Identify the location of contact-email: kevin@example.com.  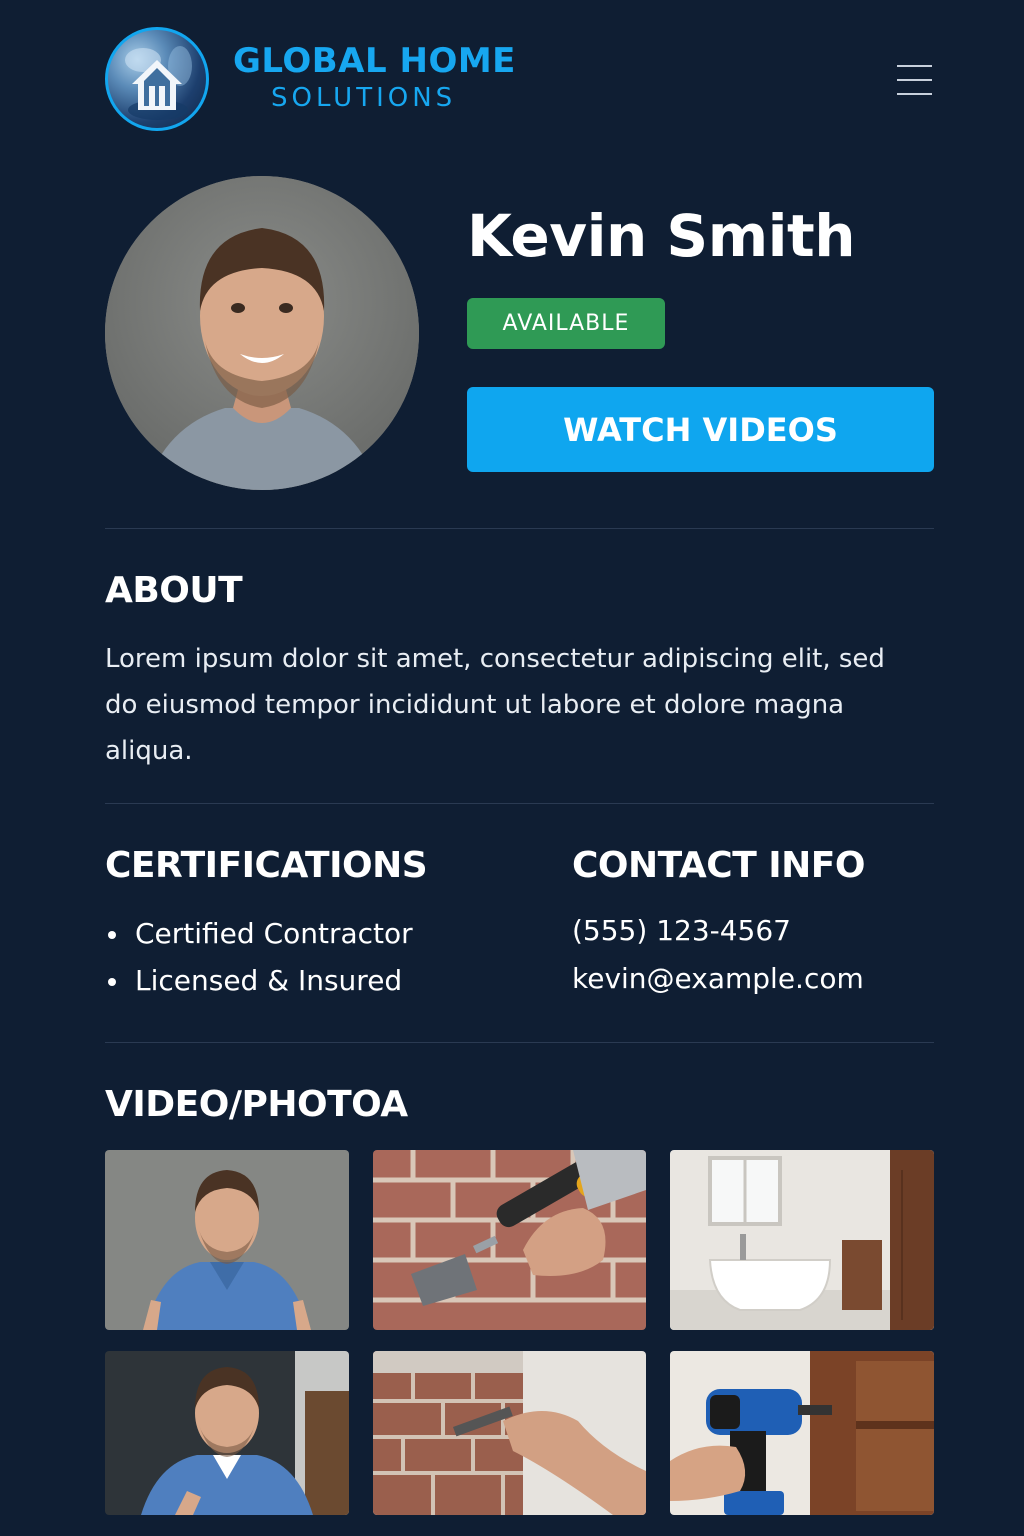
(718, 978).